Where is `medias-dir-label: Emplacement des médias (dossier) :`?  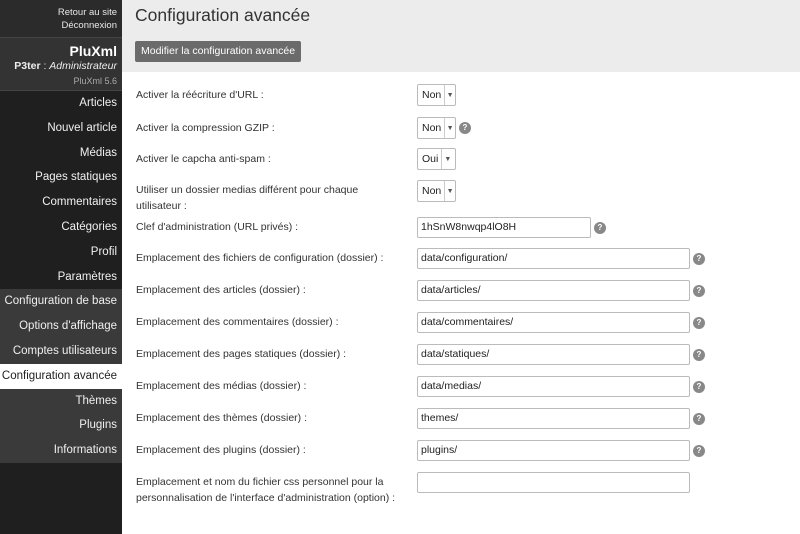
medias-dir-label: Emplacement des médias (dossier) : is located at coordinates (221, 386).